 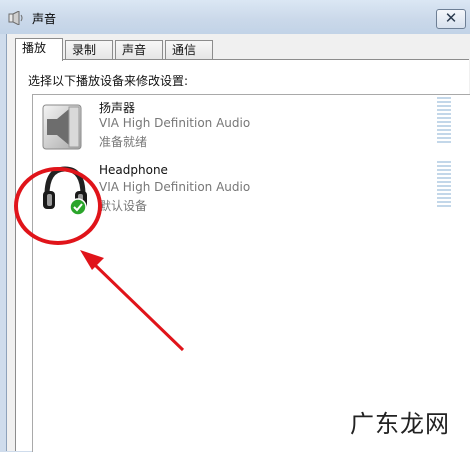 What do you see at coordinates (133, 170) in the screenshot?
I see `device-name: Headphone` at bounding box center [133, 170].